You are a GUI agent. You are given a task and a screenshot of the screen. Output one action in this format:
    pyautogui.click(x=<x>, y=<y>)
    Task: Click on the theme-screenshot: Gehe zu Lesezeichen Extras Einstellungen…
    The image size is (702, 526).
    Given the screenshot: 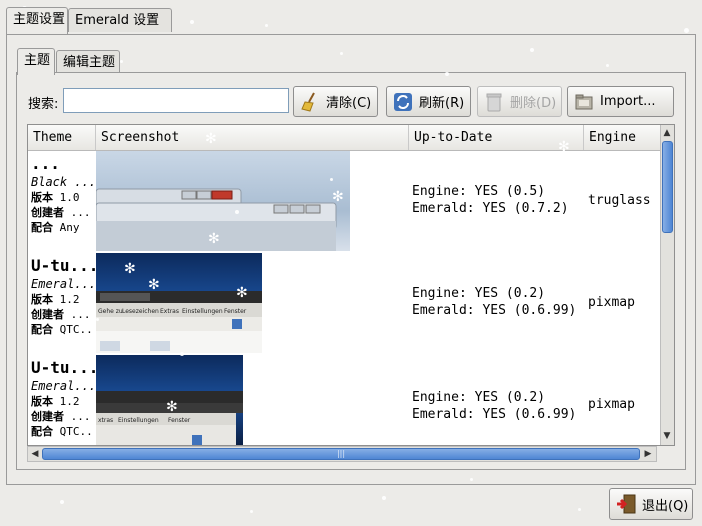 What is the action you would take?
    pyautogui.click(x=179, y=303)
    